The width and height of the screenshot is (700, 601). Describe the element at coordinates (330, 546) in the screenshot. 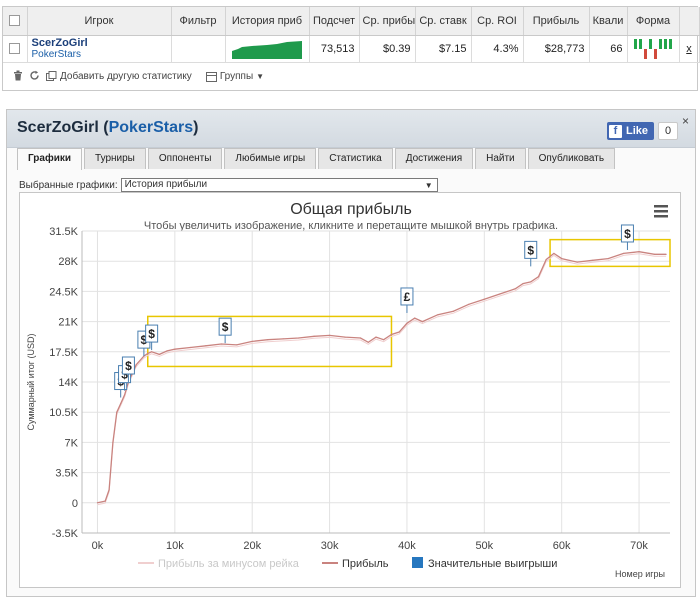

I see `x-tick-label: 30k` at that location.